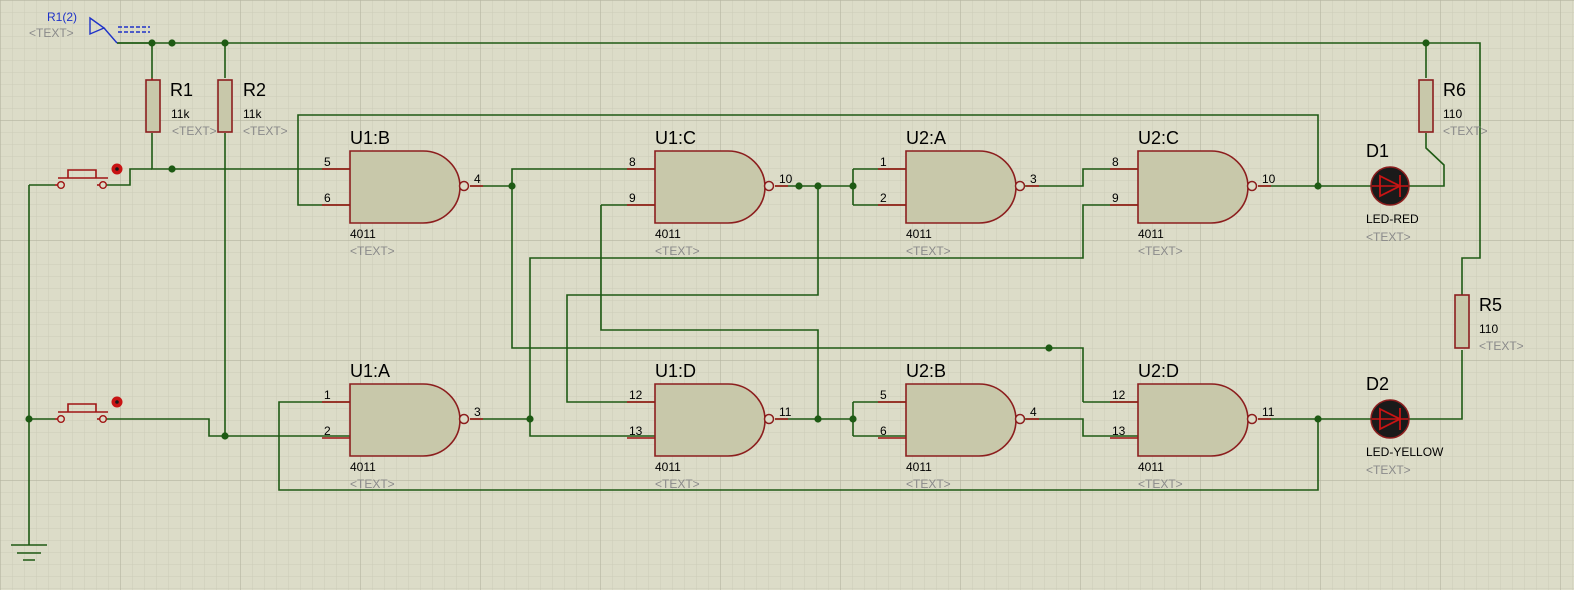 This screenshot has width=1574, height=590. What do you see at coordinates (1405, 452) in the screenshot?
I see `led-type: LED-YELLOW` at bounding box center [1405, 452].